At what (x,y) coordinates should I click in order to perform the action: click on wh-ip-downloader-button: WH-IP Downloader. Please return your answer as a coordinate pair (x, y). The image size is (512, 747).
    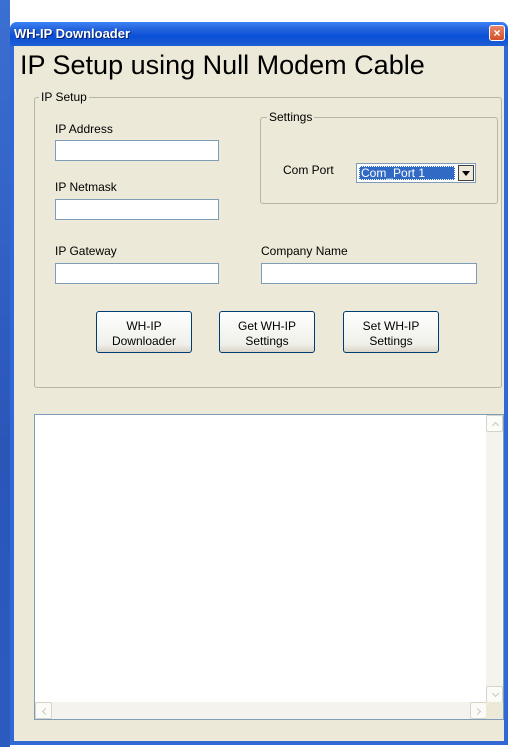
    Looking at the image, I should click on (144, 332).